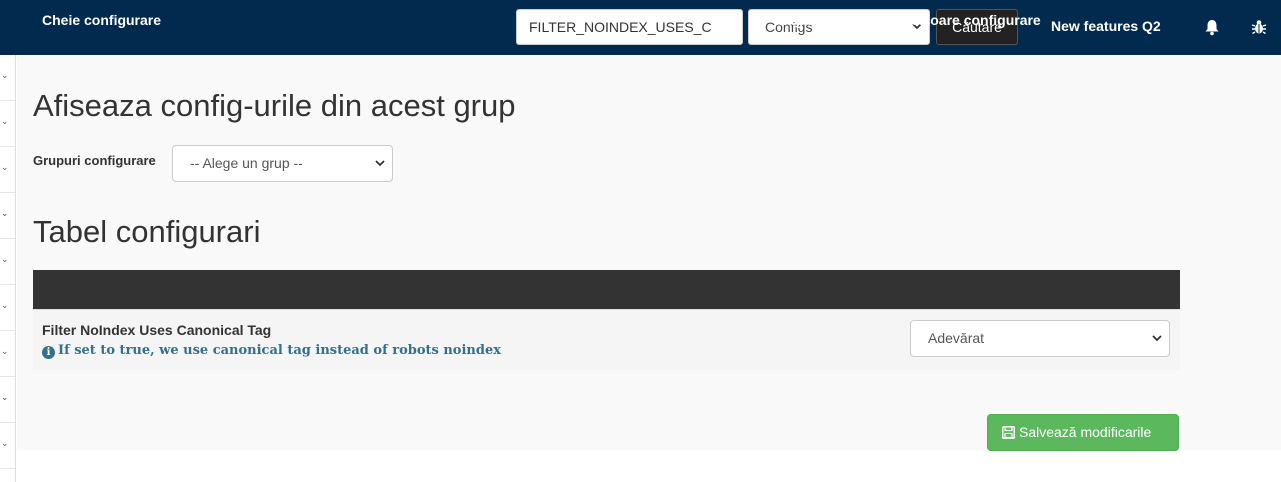 Image resolution: width=1281 pixels, height=482 pixels. What do you see at coordinates (956, 338) in the screenshot?
I see `config-value: Adevărat` at bounding box center [956, 338].